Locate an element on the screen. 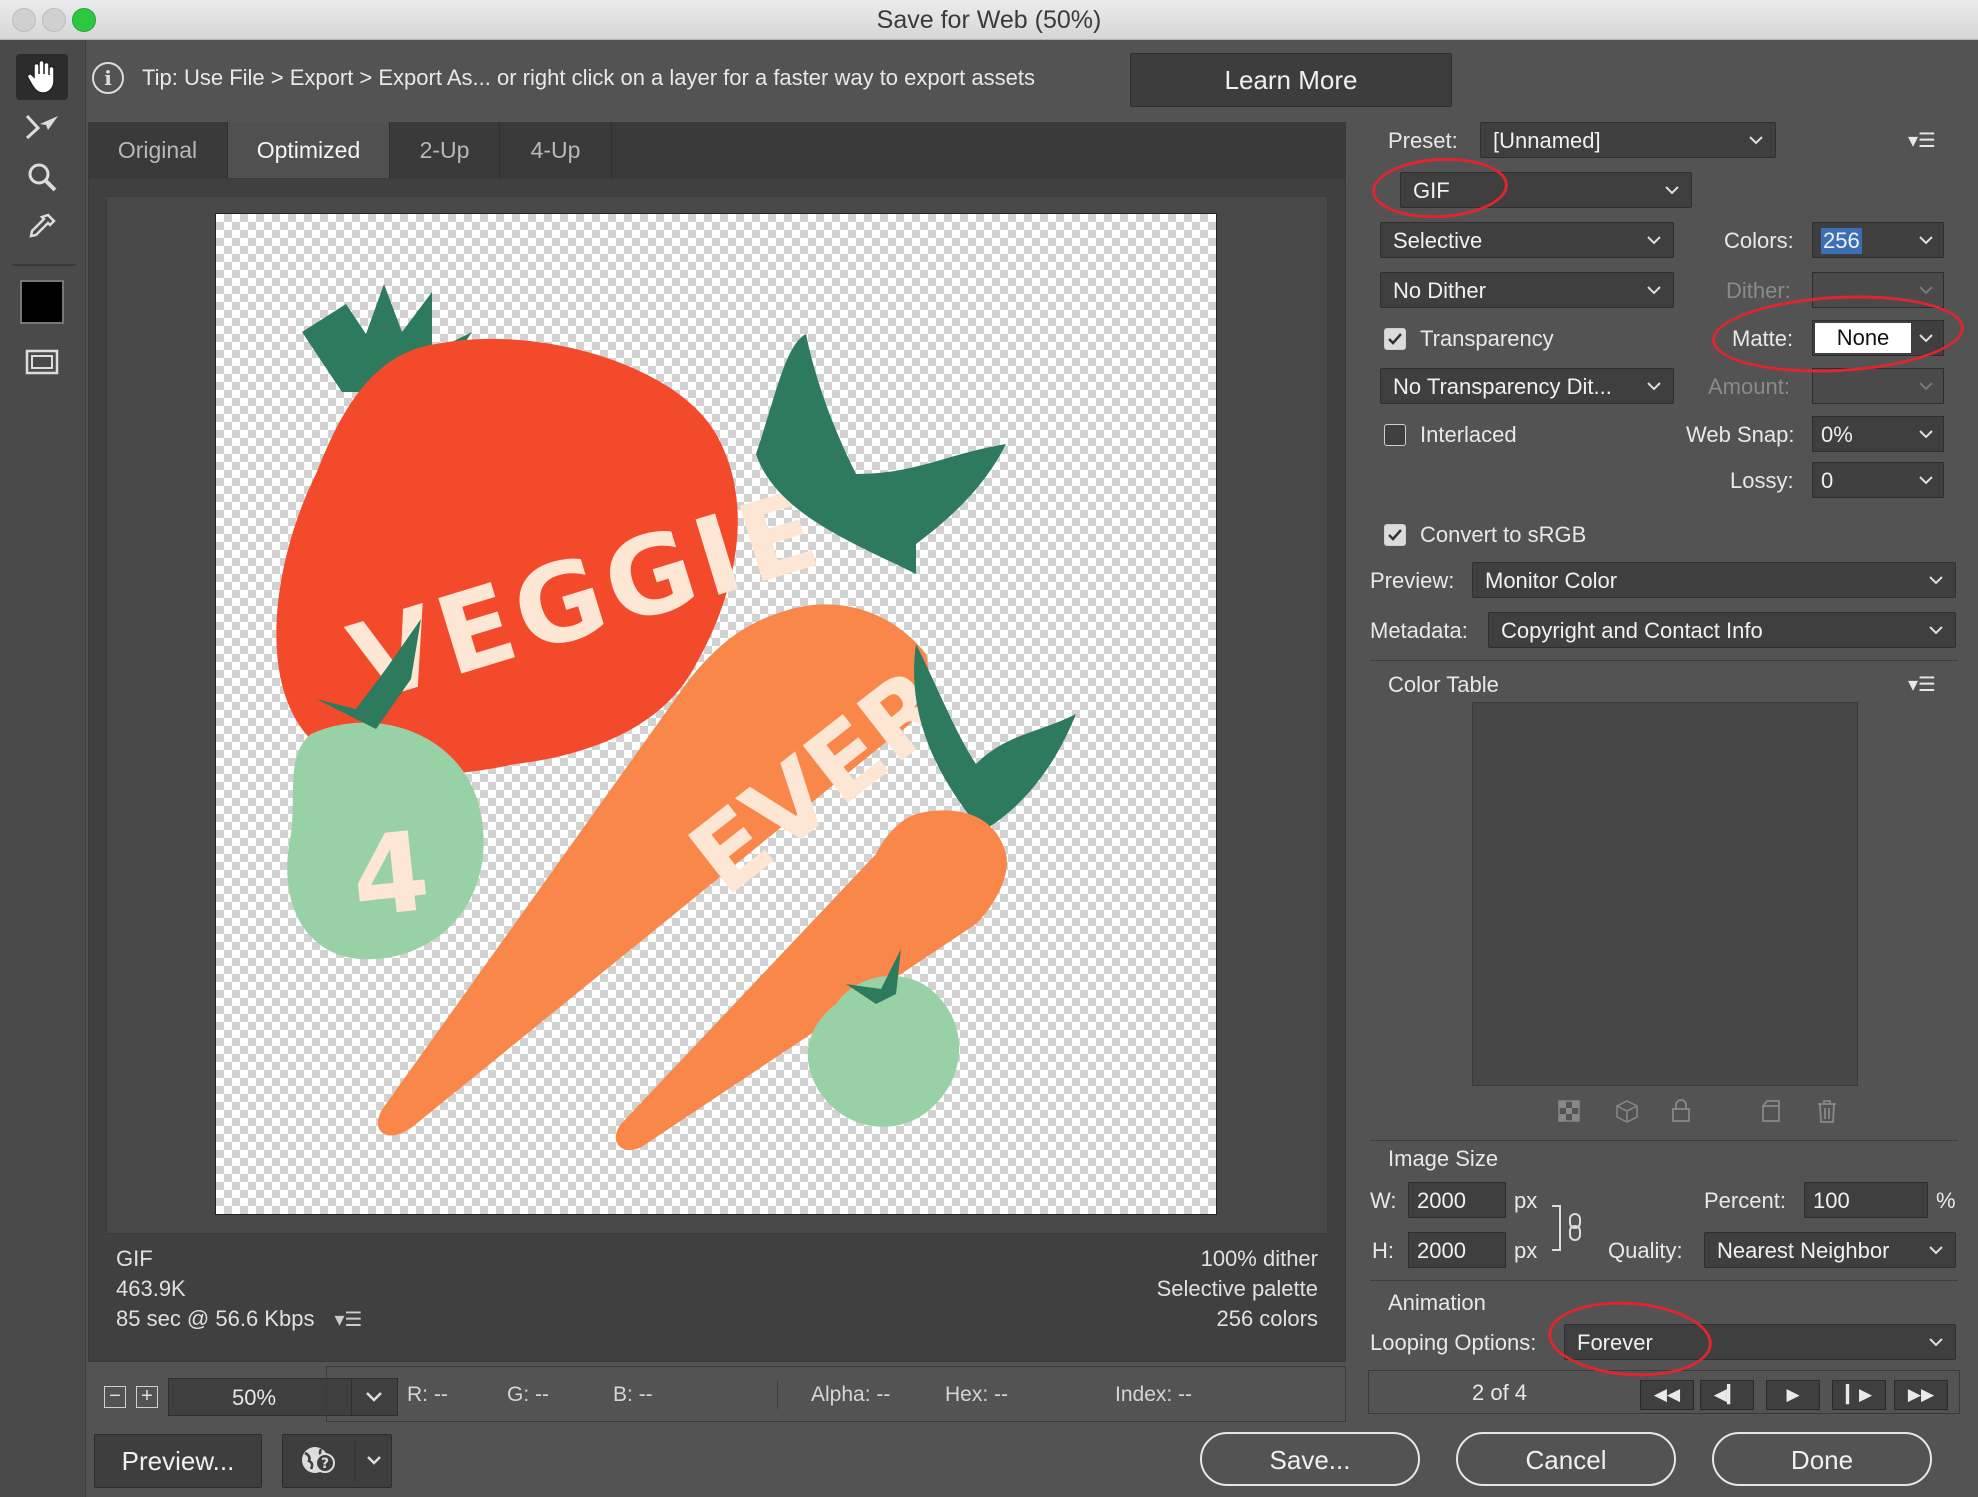  readout-index: Index: -- is located at coordinates (1154, 1394).